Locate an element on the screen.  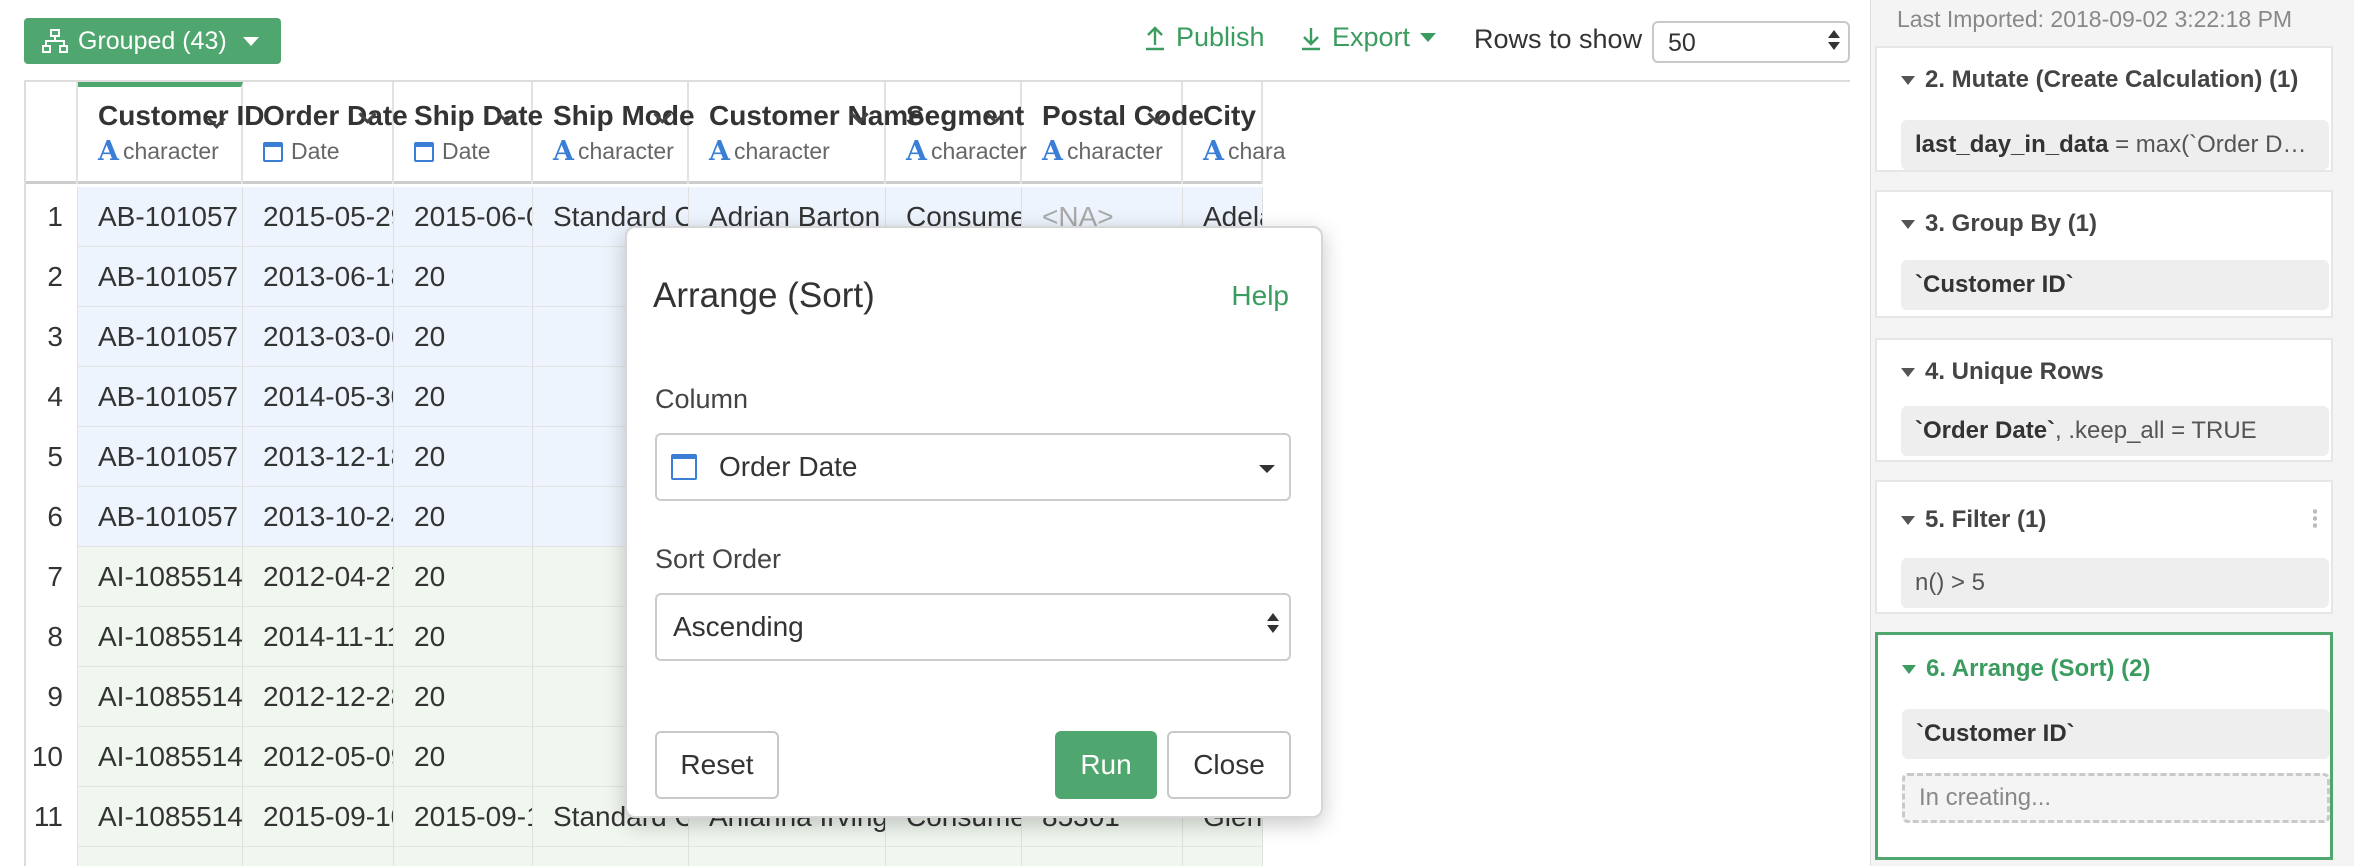
column-header: Ship Mode Acharacter is located at coordinates (614, 133).